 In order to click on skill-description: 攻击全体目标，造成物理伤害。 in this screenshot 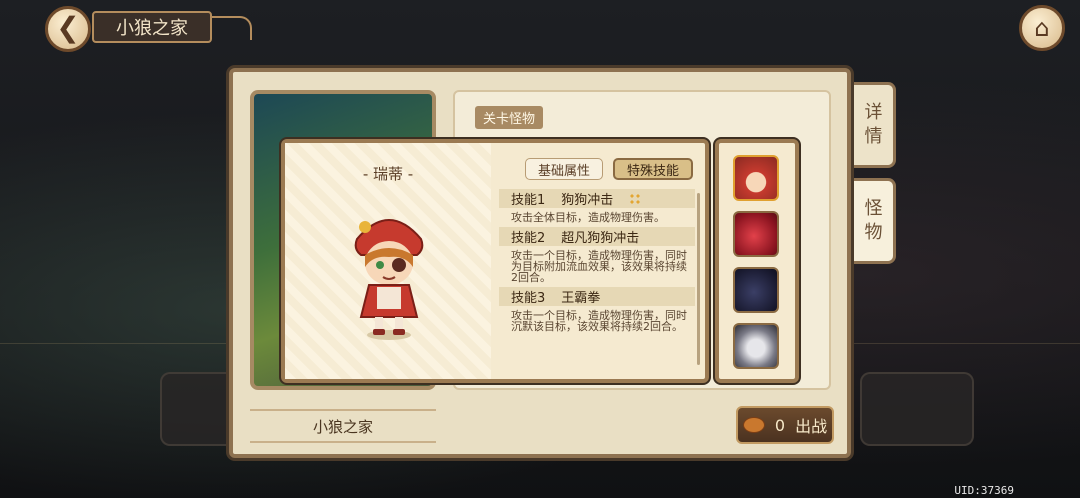, I will do `click(588, 217)`.